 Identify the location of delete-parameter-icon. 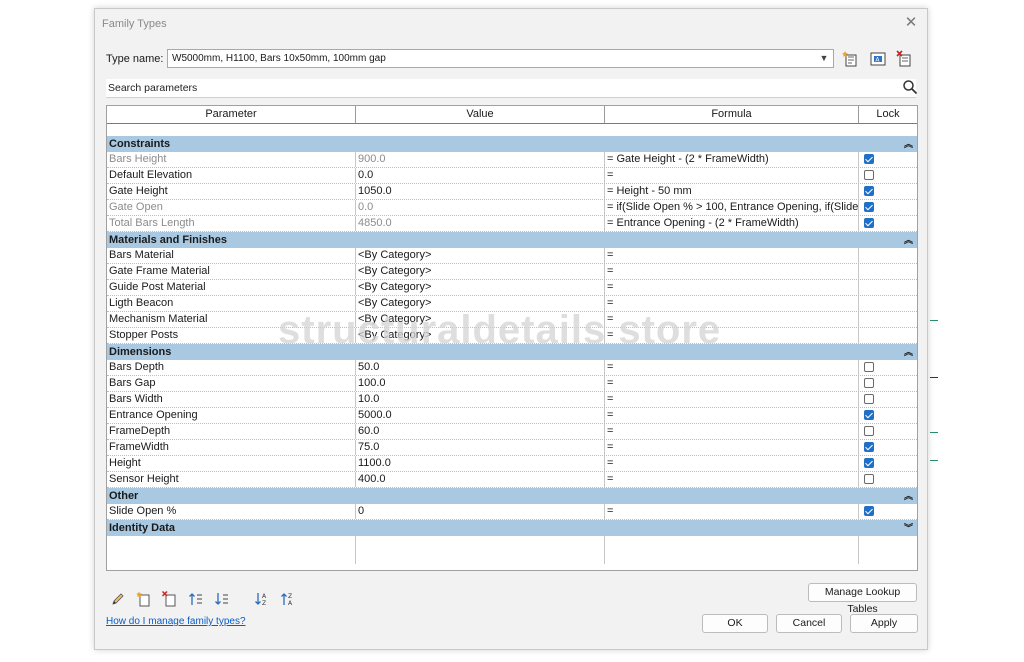
(170, 599).